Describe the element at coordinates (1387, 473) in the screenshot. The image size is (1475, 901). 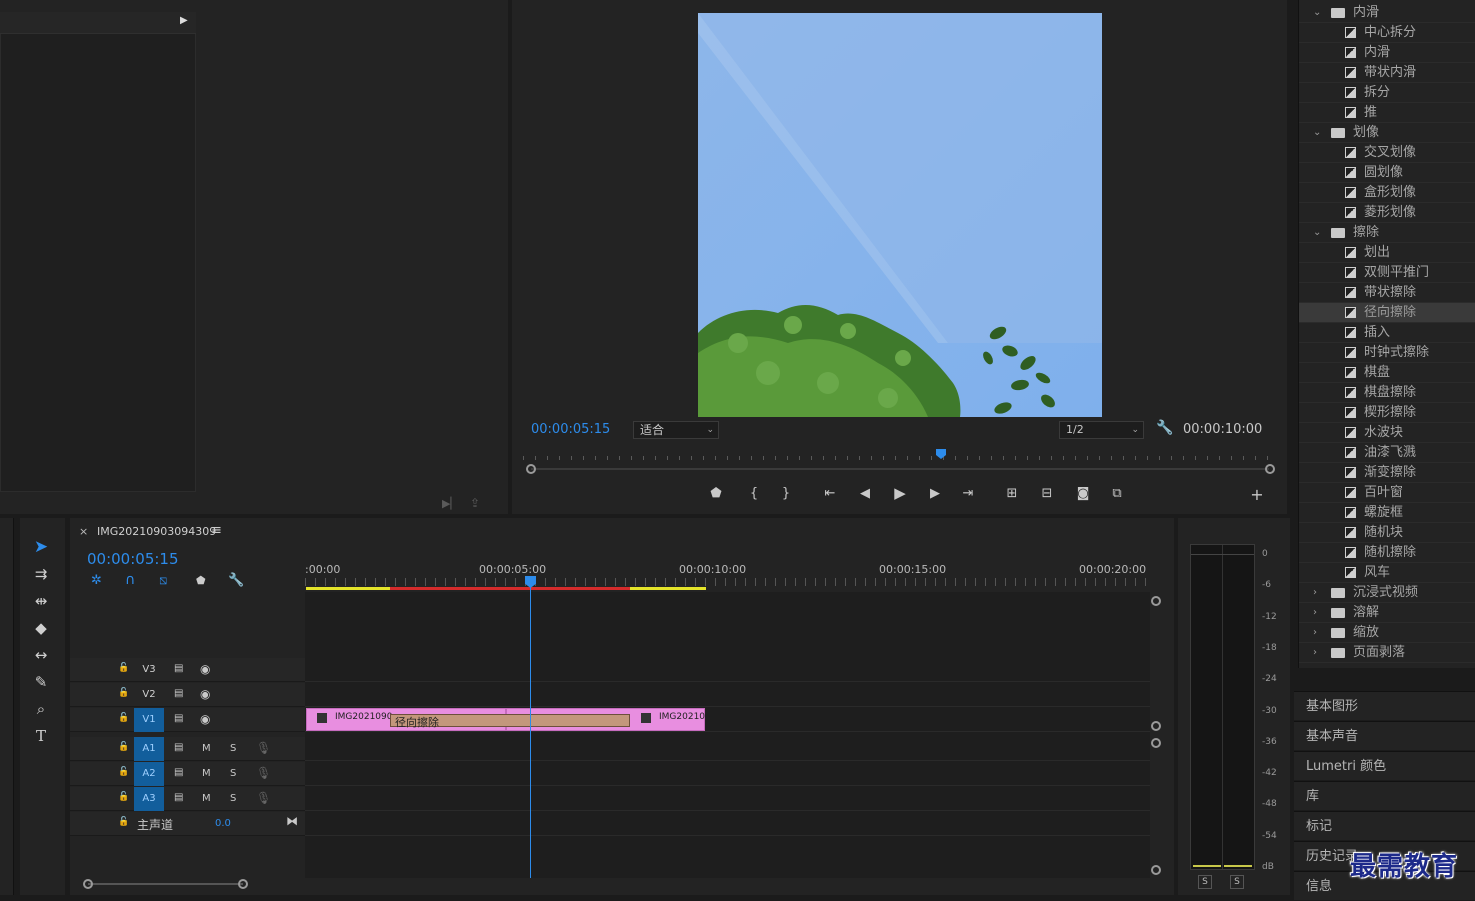
I see `effects-item: 渐变擦除` at that location.